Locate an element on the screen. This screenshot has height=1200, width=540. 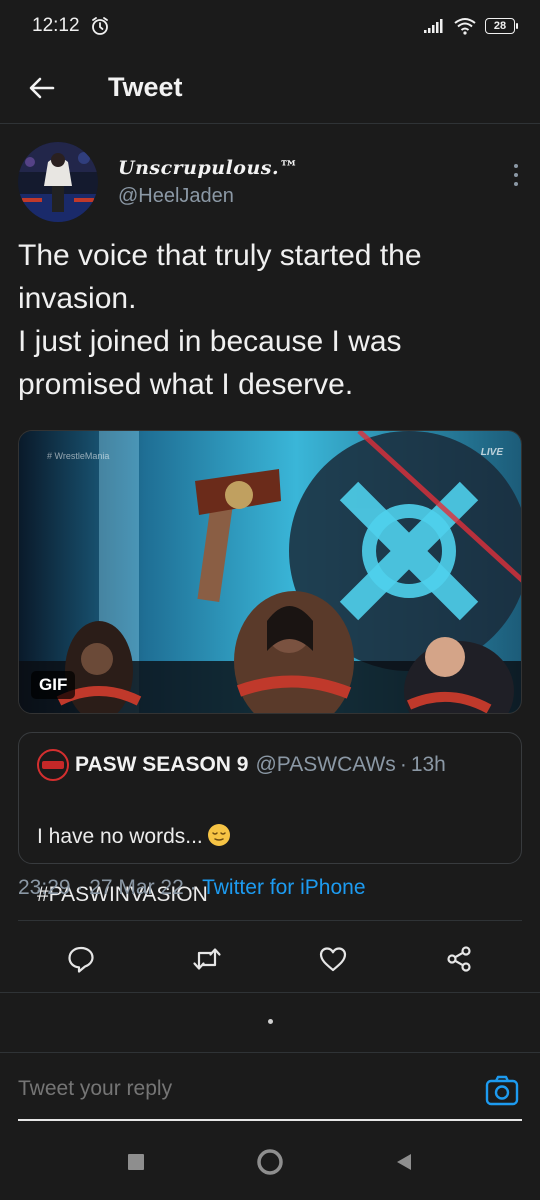
circle-home-icon is located at coordinates (270, 1162).